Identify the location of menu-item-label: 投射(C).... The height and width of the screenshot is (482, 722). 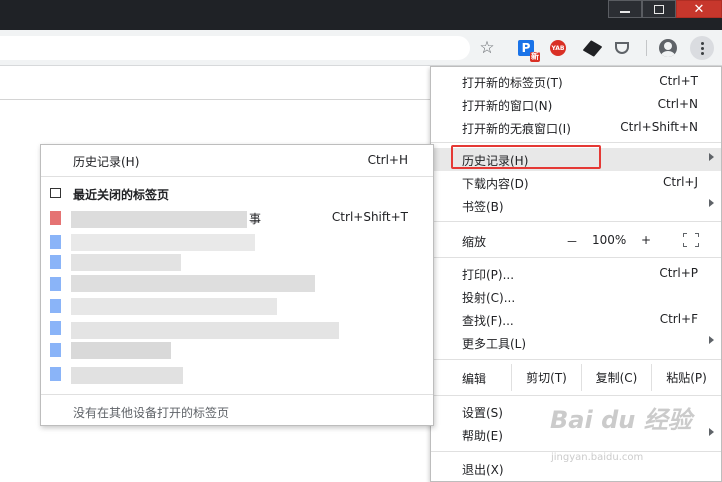
(489, 298).